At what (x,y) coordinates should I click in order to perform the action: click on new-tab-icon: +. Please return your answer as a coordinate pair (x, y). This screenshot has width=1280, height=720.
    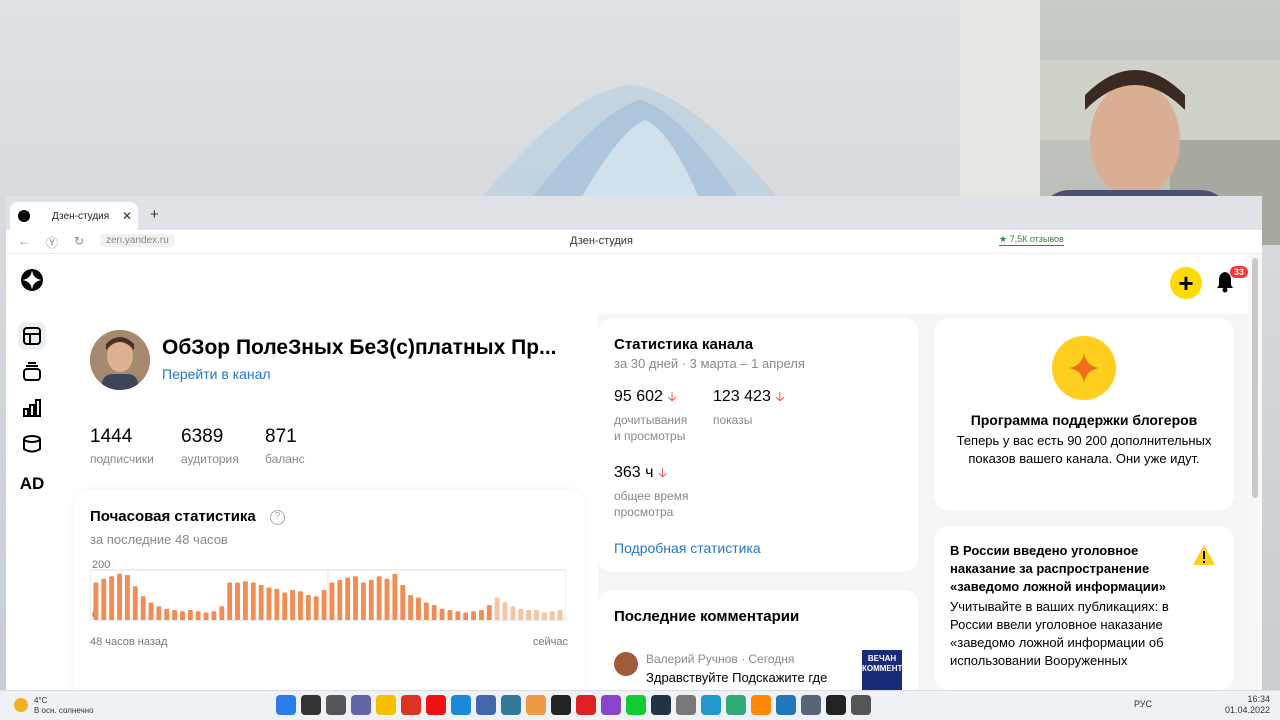
    Looking at the image, I should click on (154, 214).